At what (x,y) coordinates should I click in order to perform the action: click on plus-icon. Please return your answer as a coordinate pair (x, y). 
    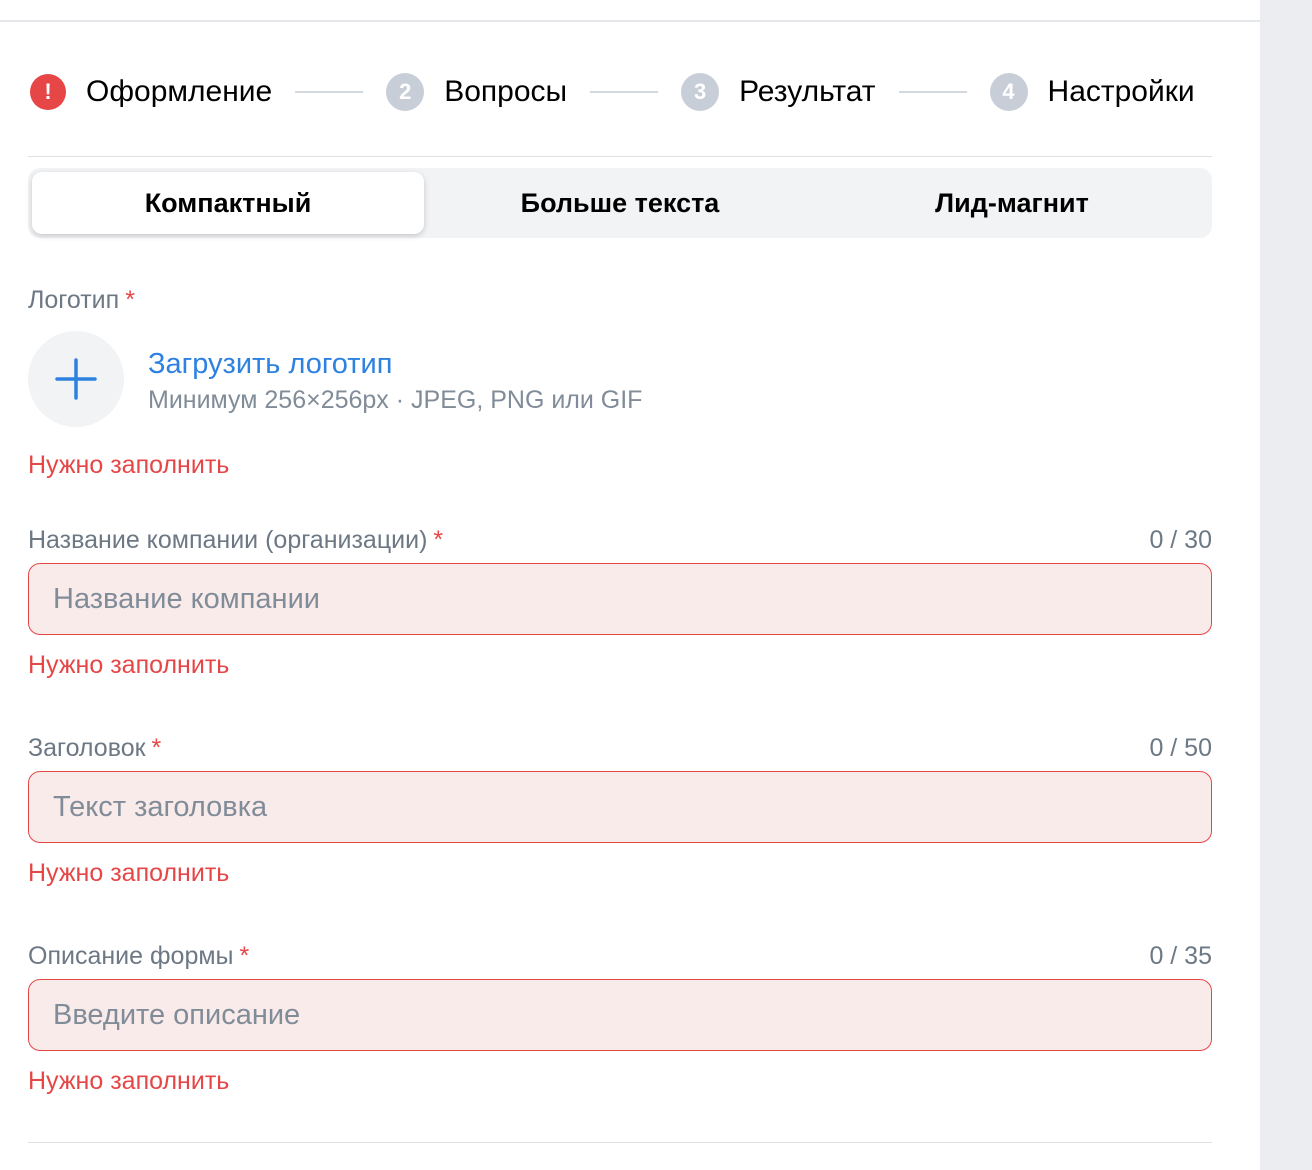
    Looking at the image, I should click on (76, 379).